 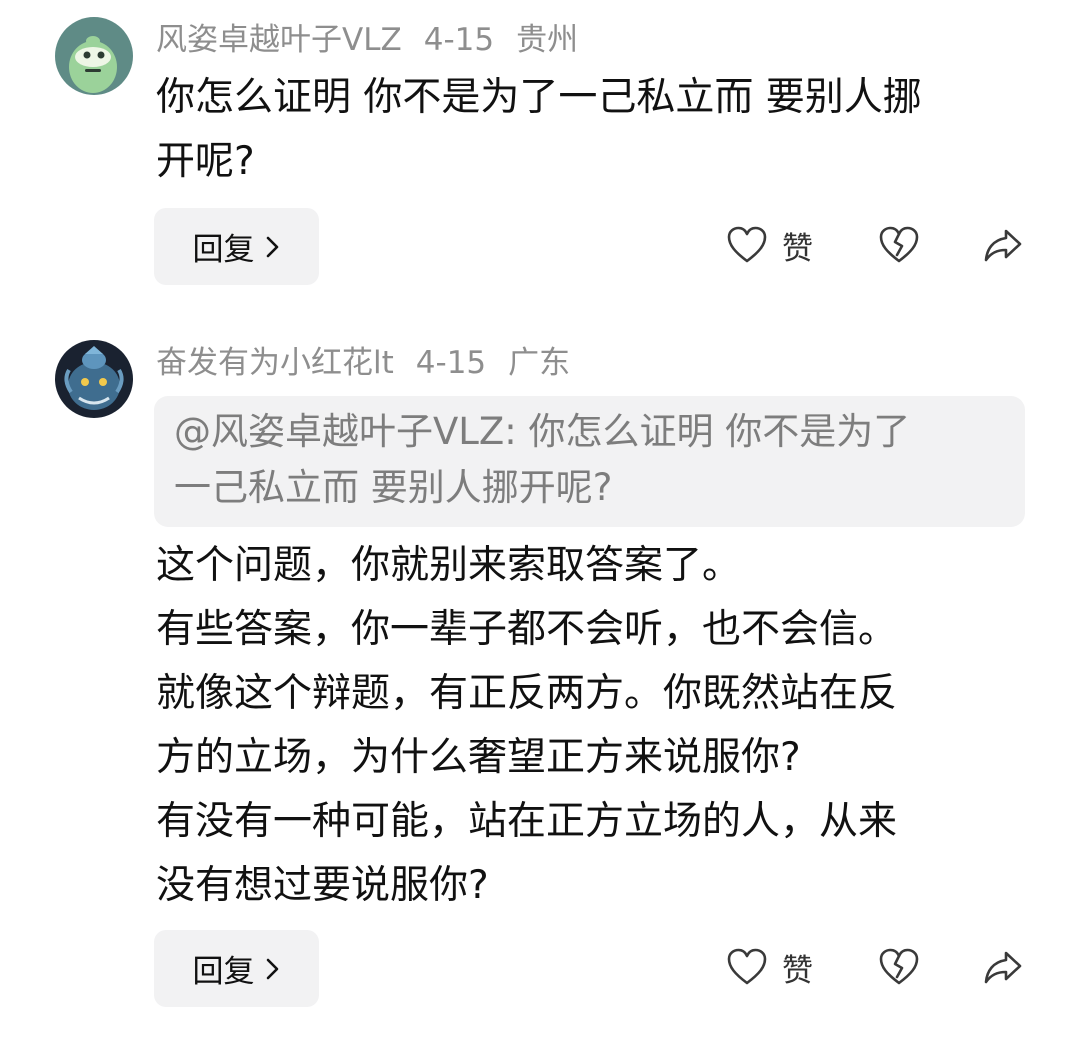 What do you see at coordinates (527, 821) in the screenshot?
I see `content-line: 有没有一种可能，站在正方立场的人，从来` at bounding box center [527, 821].